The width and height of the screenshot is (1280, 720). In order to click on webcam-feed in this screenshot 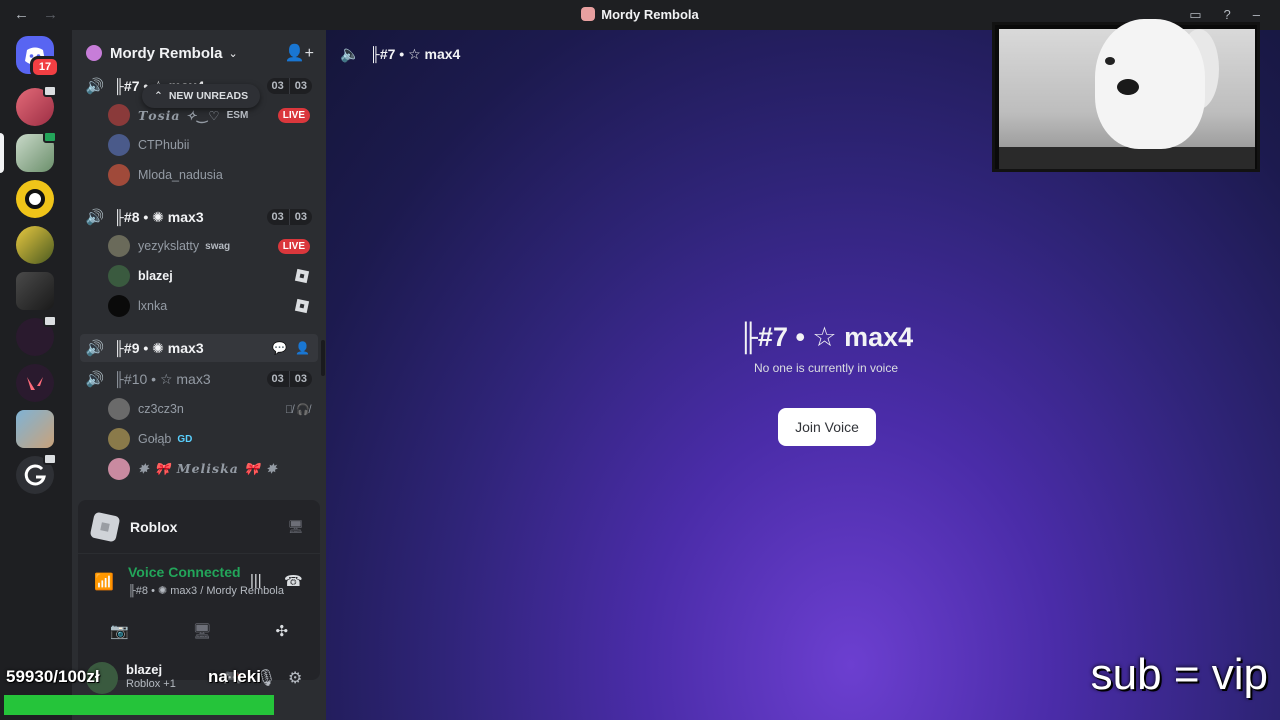, I will do `click(1127, 94)`.